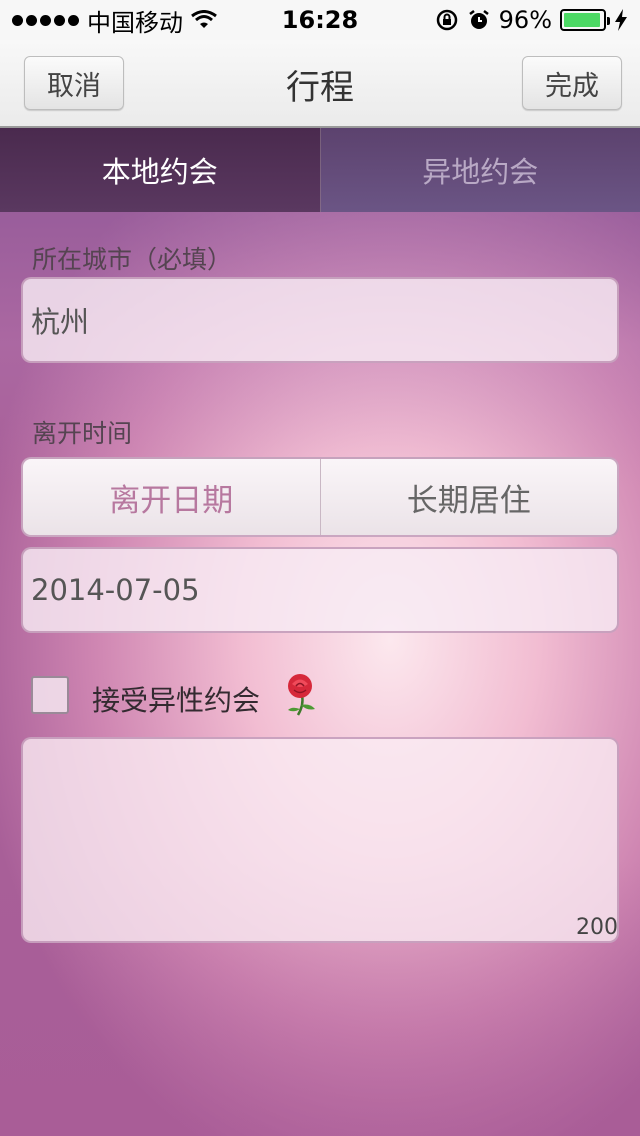 The image size is (640, 1136). I want to click on battery-icon, so click(585, 20).